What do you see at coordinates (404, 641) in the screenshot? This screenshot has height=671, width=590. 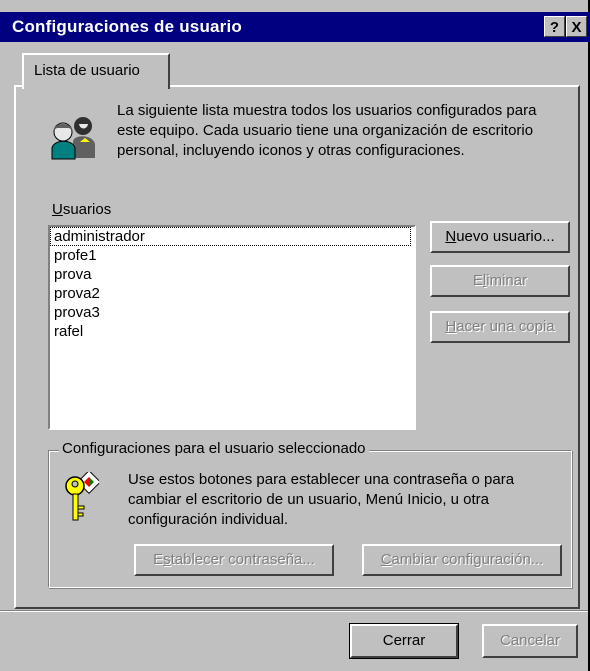 I see `close-button: Cerrar` at bounding box center [404, 641].